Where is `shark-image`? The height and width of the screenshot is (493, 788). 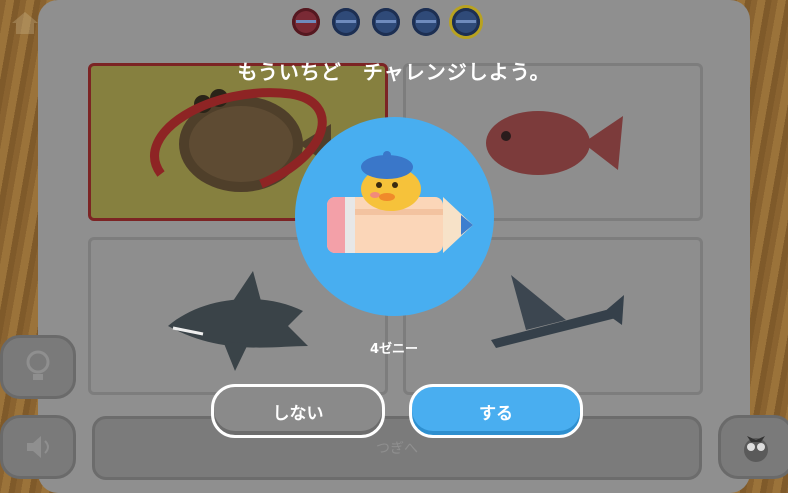 shark-image is located at coordinates (238, 321).